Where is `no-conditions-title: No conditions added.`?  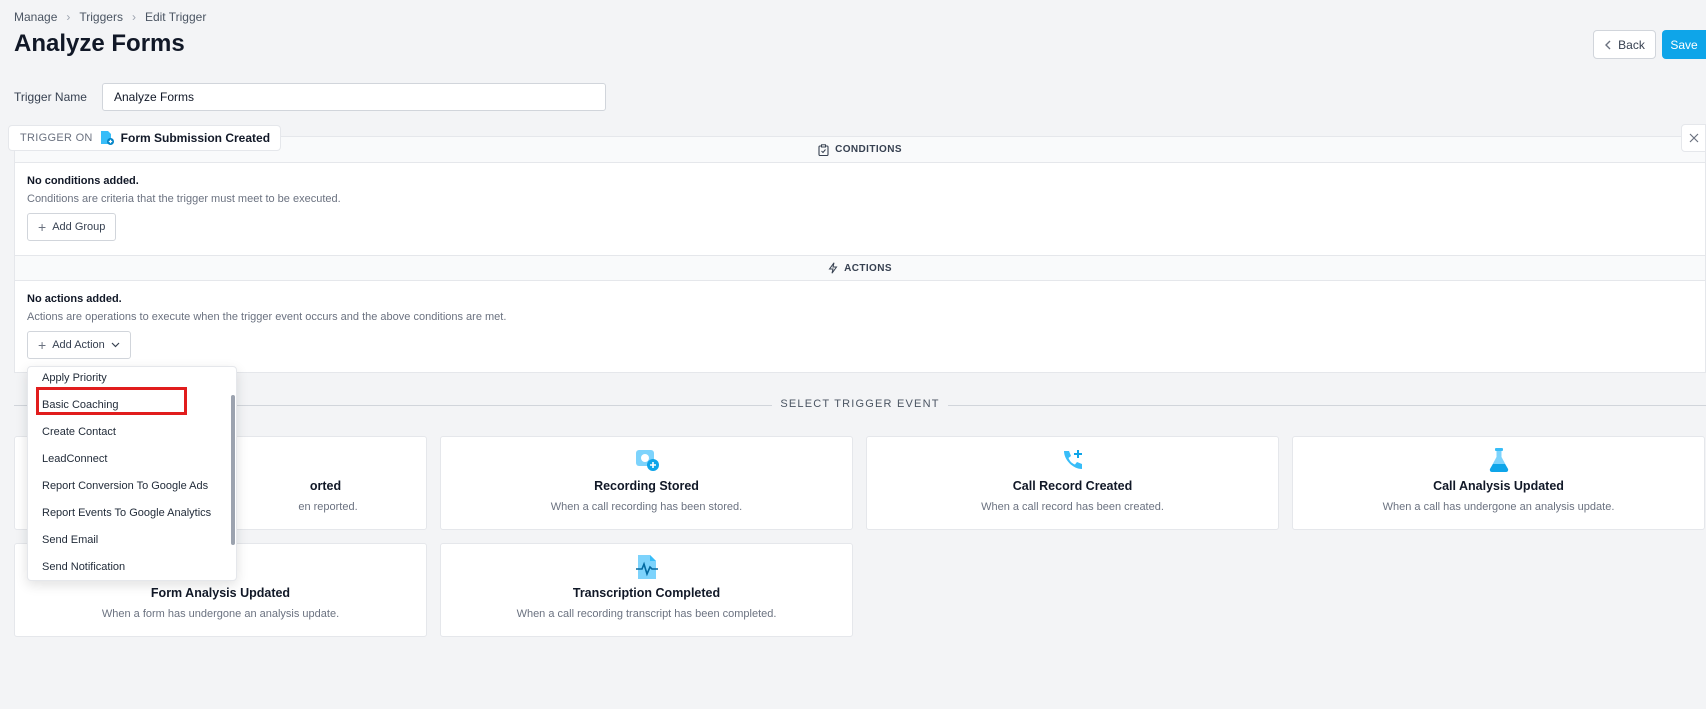 no-conditions-title: No conditions added. is located at coordinates (83, 181).